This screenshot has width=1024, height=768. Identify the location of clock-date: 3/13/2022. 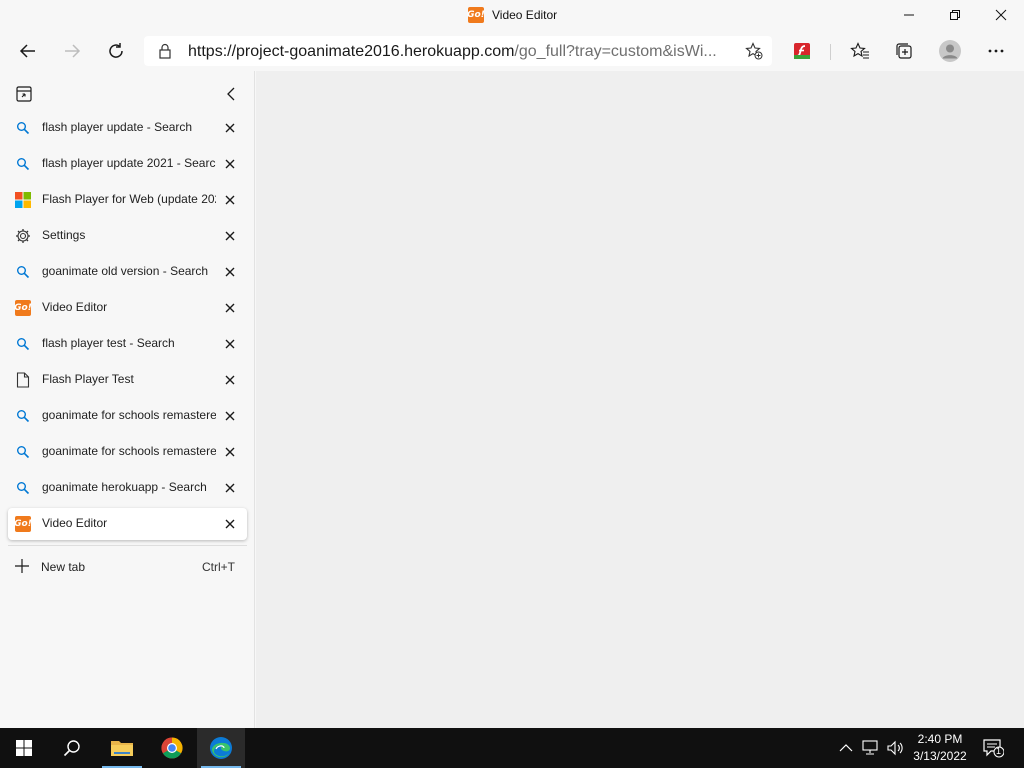
(940, 756).